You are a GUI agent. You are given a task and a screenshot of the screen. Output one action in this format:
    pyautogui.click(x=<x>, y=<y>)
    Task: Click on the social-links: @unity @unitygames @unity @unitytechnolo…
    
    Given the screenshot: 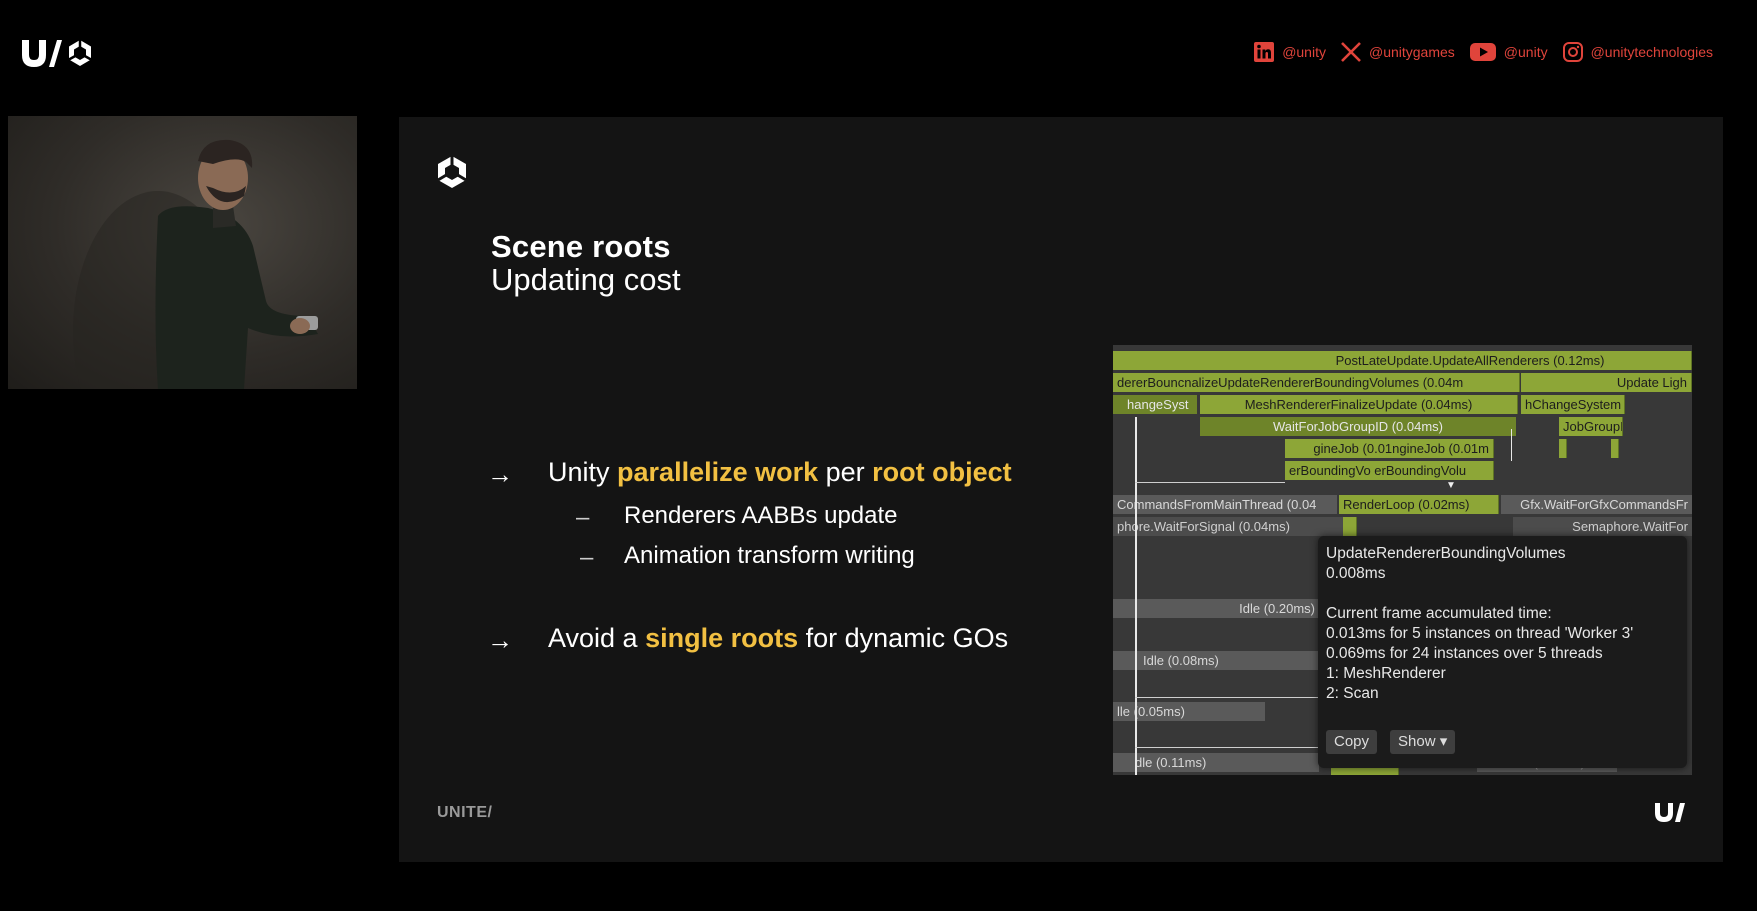 What is the action you would take?
    pyautogui.click(x=1483, y=52)
    